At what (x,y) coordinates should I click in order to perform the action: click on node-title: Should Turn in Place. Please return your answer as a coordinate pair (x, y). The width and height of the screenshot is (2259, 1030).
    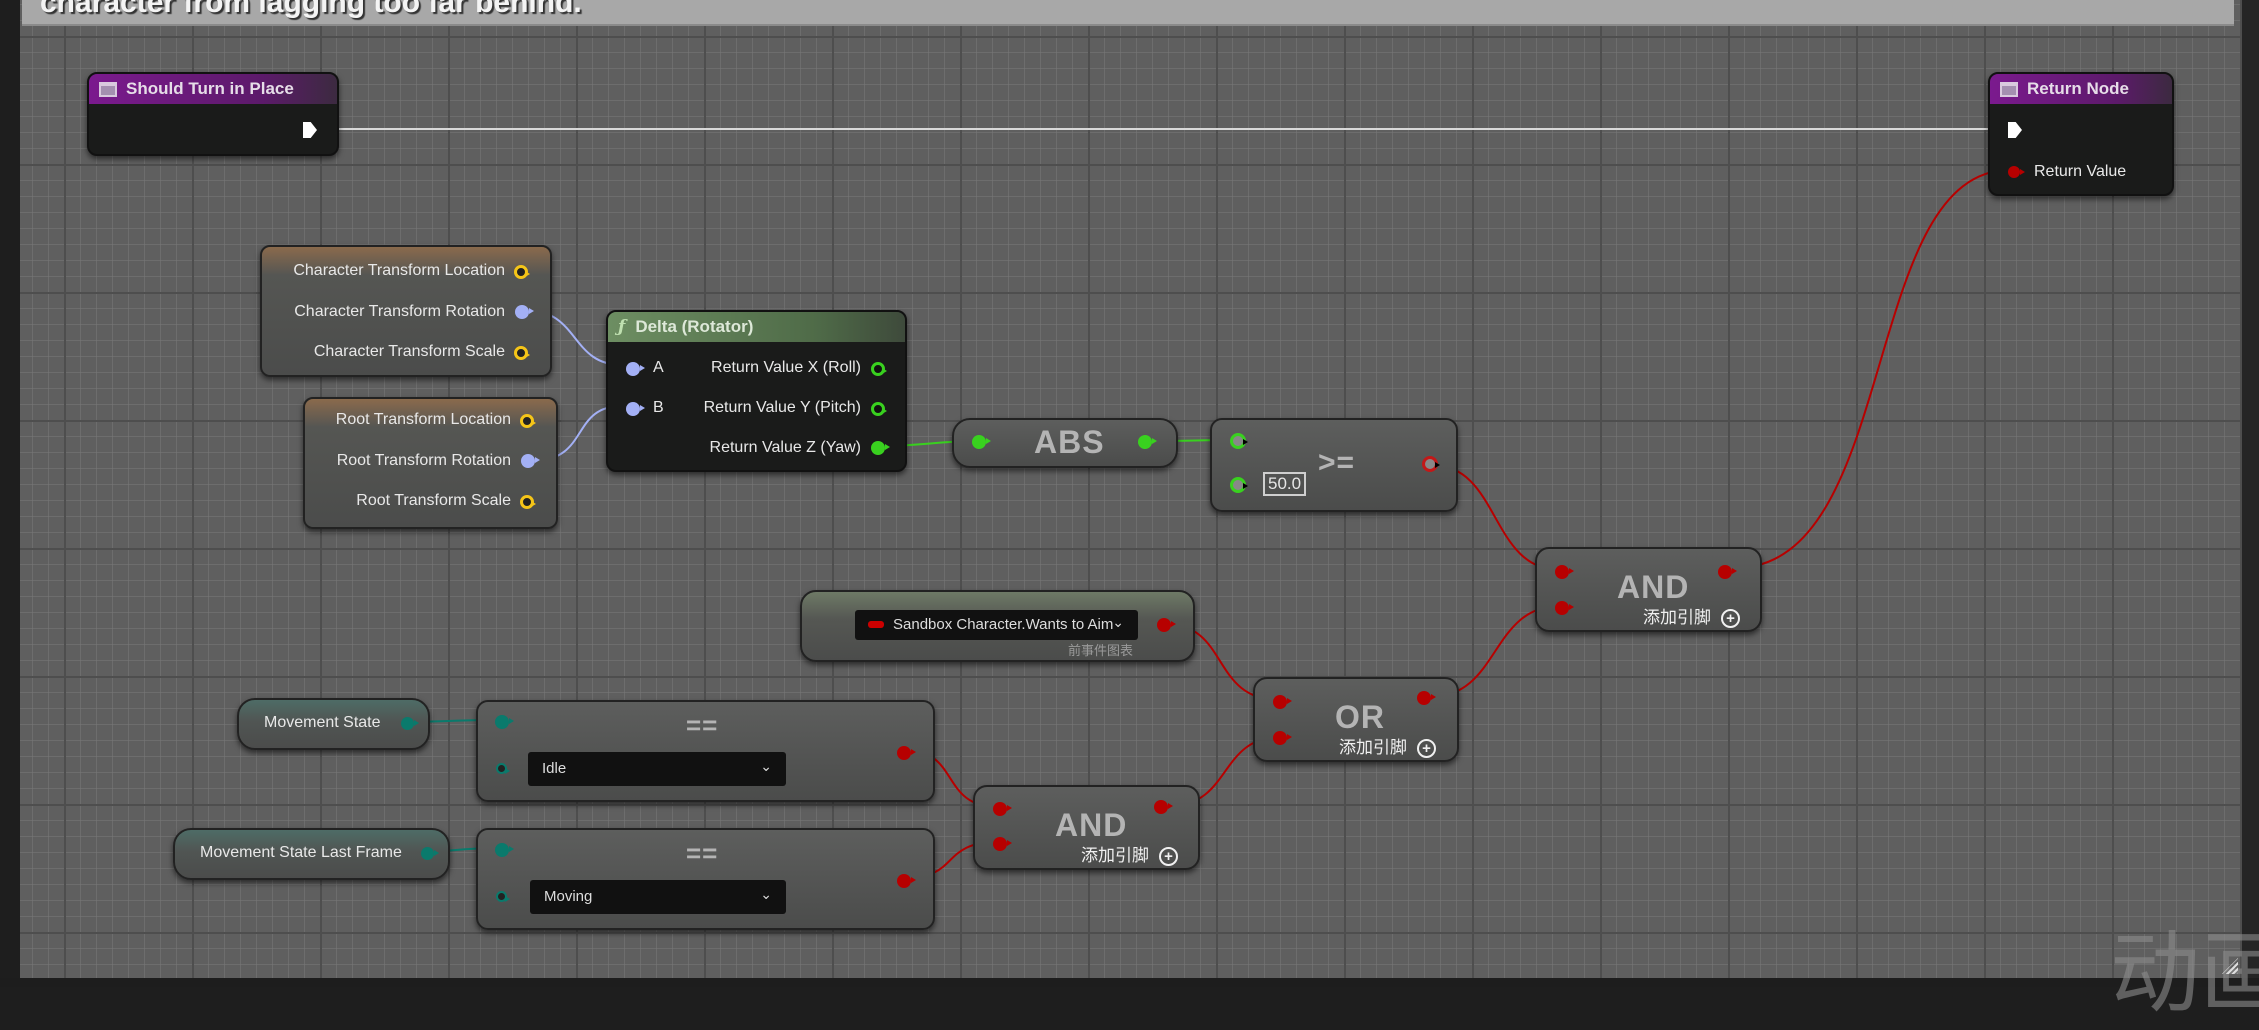
    Looking at the image, I should click on (210, 88).